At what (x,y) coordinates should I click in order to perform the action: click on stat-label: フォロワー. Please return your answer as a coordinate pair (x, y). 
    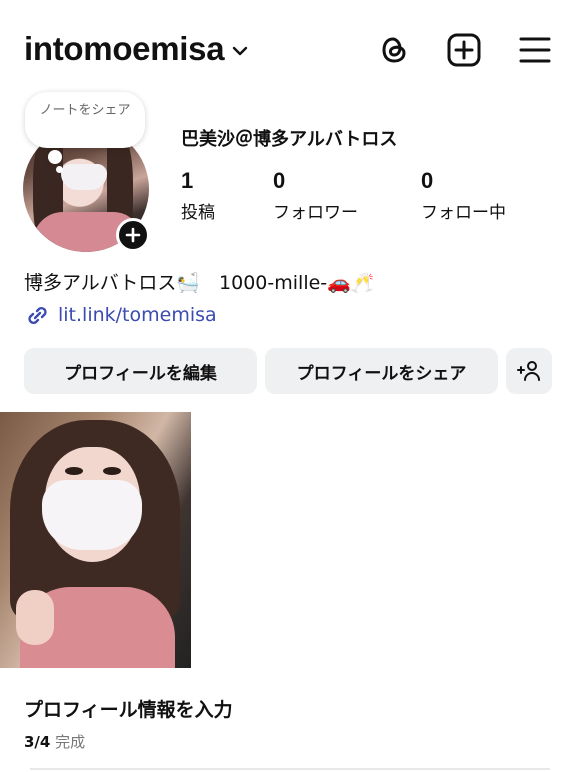
    Looking at the image, I should click on (315, 213).